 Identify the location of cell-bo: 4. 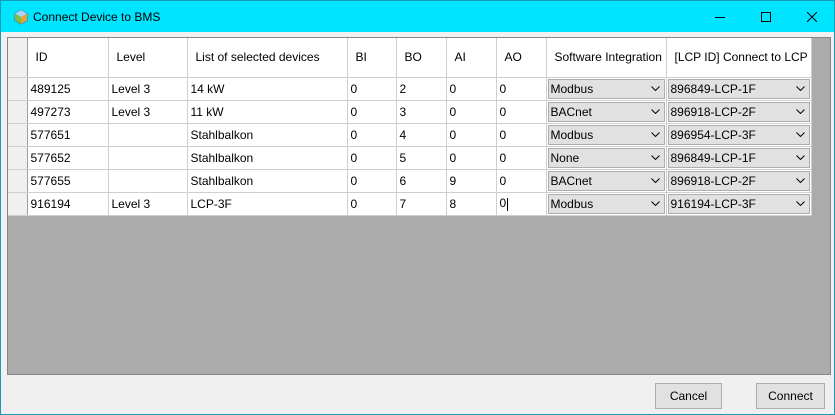
(421, 135).